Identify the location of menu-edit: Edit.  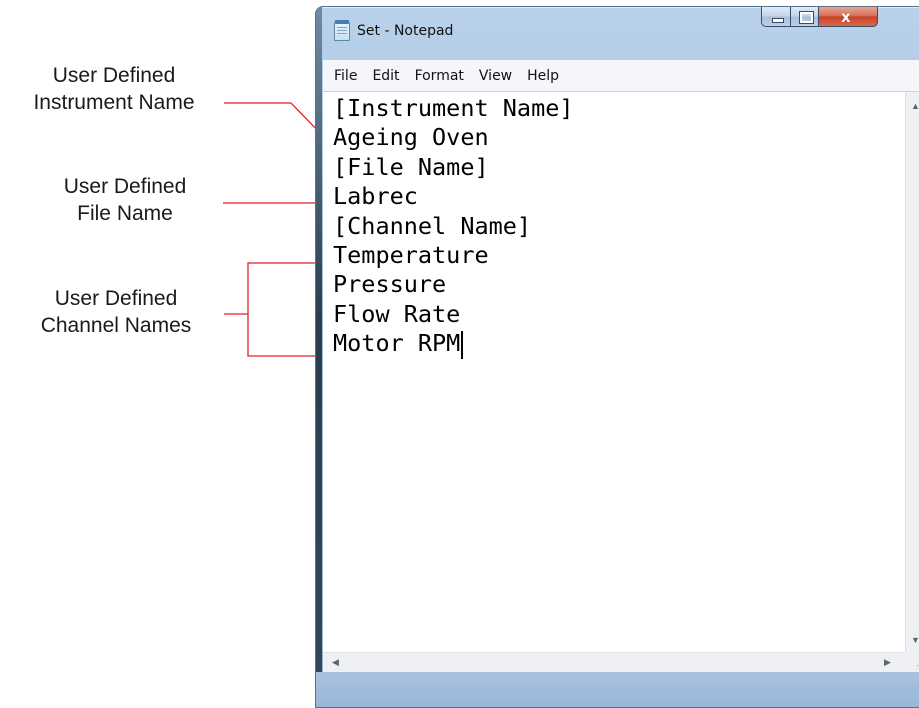
(385, 76).